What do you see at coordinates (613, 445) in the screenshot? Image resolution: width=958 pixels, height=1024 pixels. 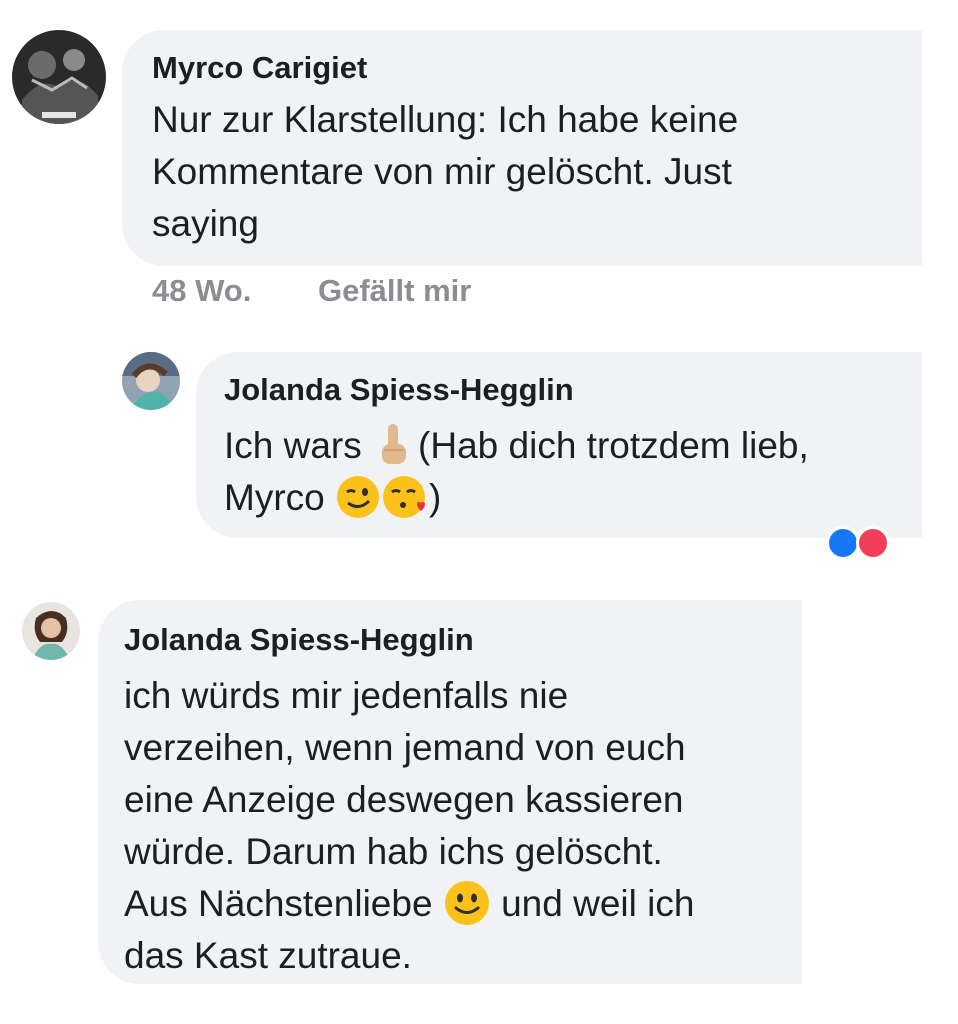 I see `comment-text-part: (Hab dich trotzdem lieb,` at bounding box center [613, 445].